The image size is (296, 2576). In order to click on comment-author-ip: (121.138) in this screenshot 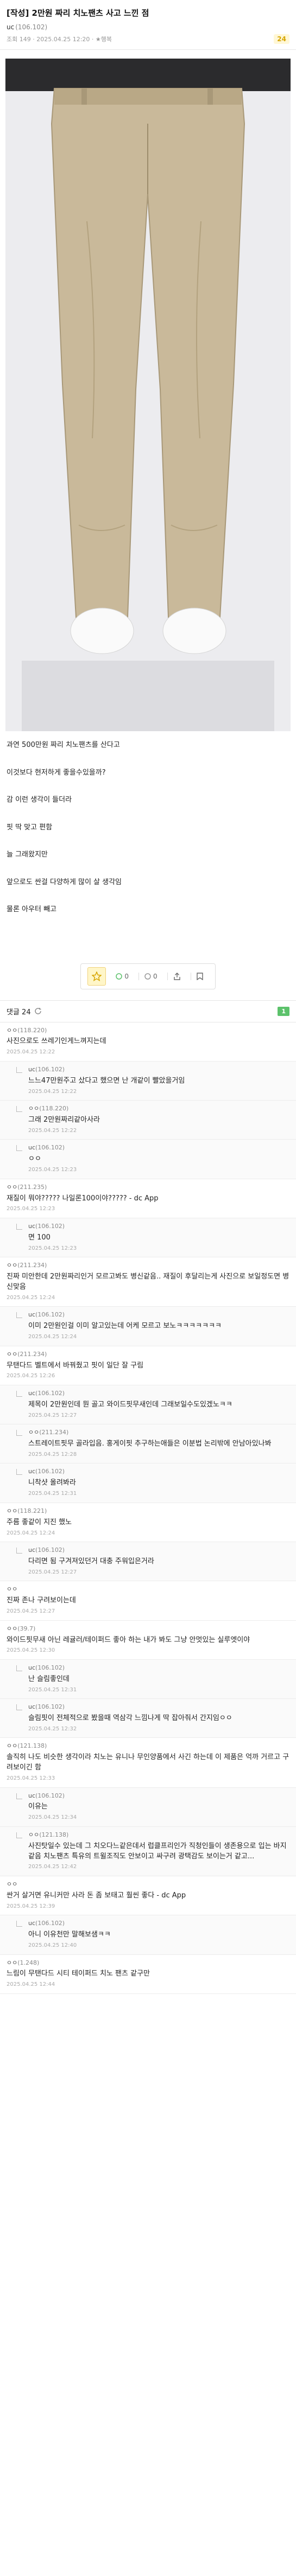, I will do `click(54, 1834)`.